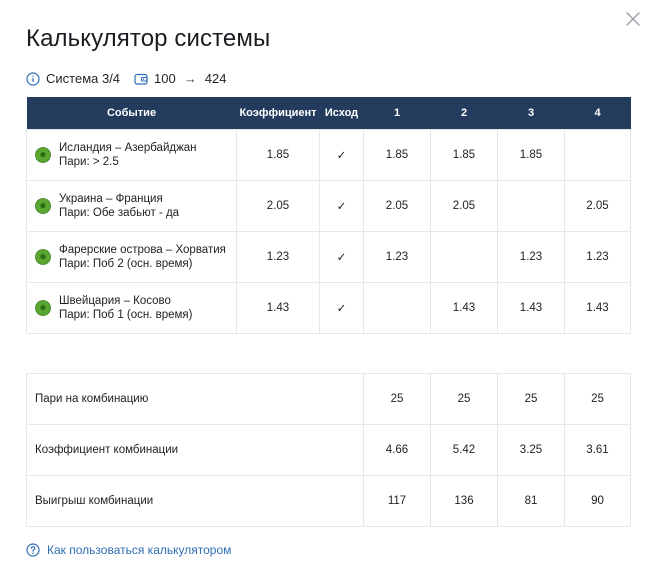 This screenshot has width=654, height=584. Describe the element at coordinates (397, 501) in the screenshot. I see `summary-cell: 117` at that location.